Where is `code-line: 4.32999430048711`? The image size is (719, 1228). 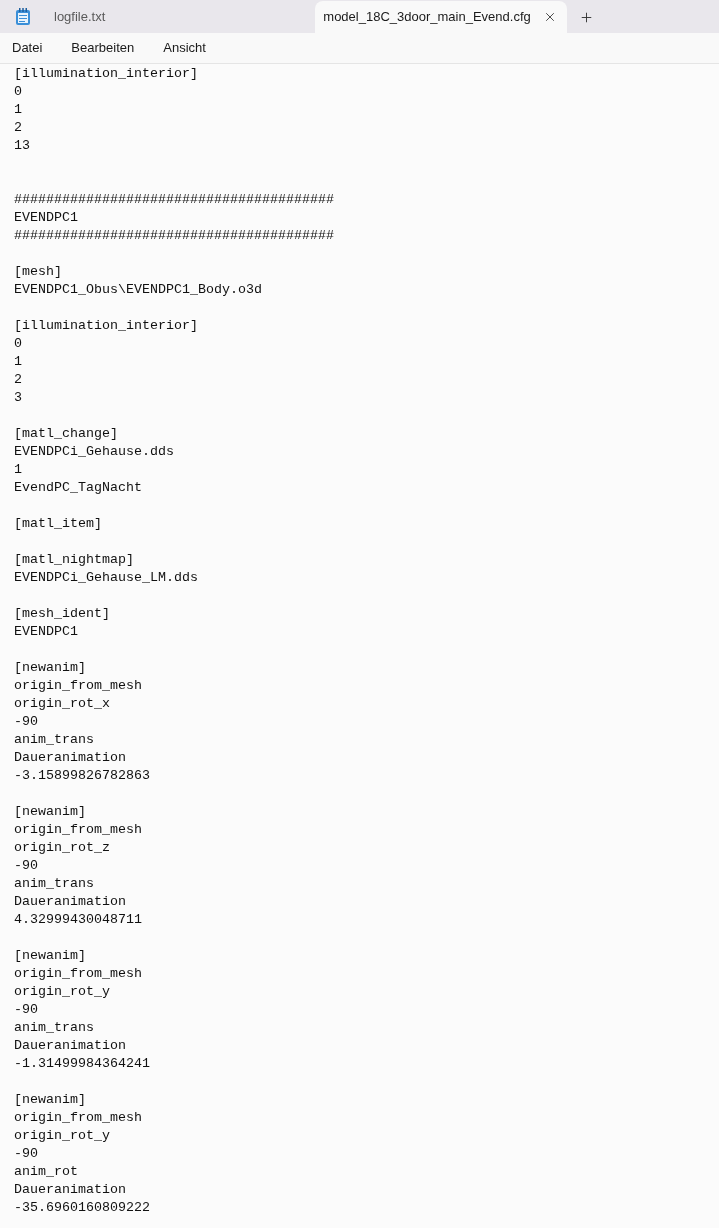
code-line: 4.32999430048711 is located at coordinates (78, 920).